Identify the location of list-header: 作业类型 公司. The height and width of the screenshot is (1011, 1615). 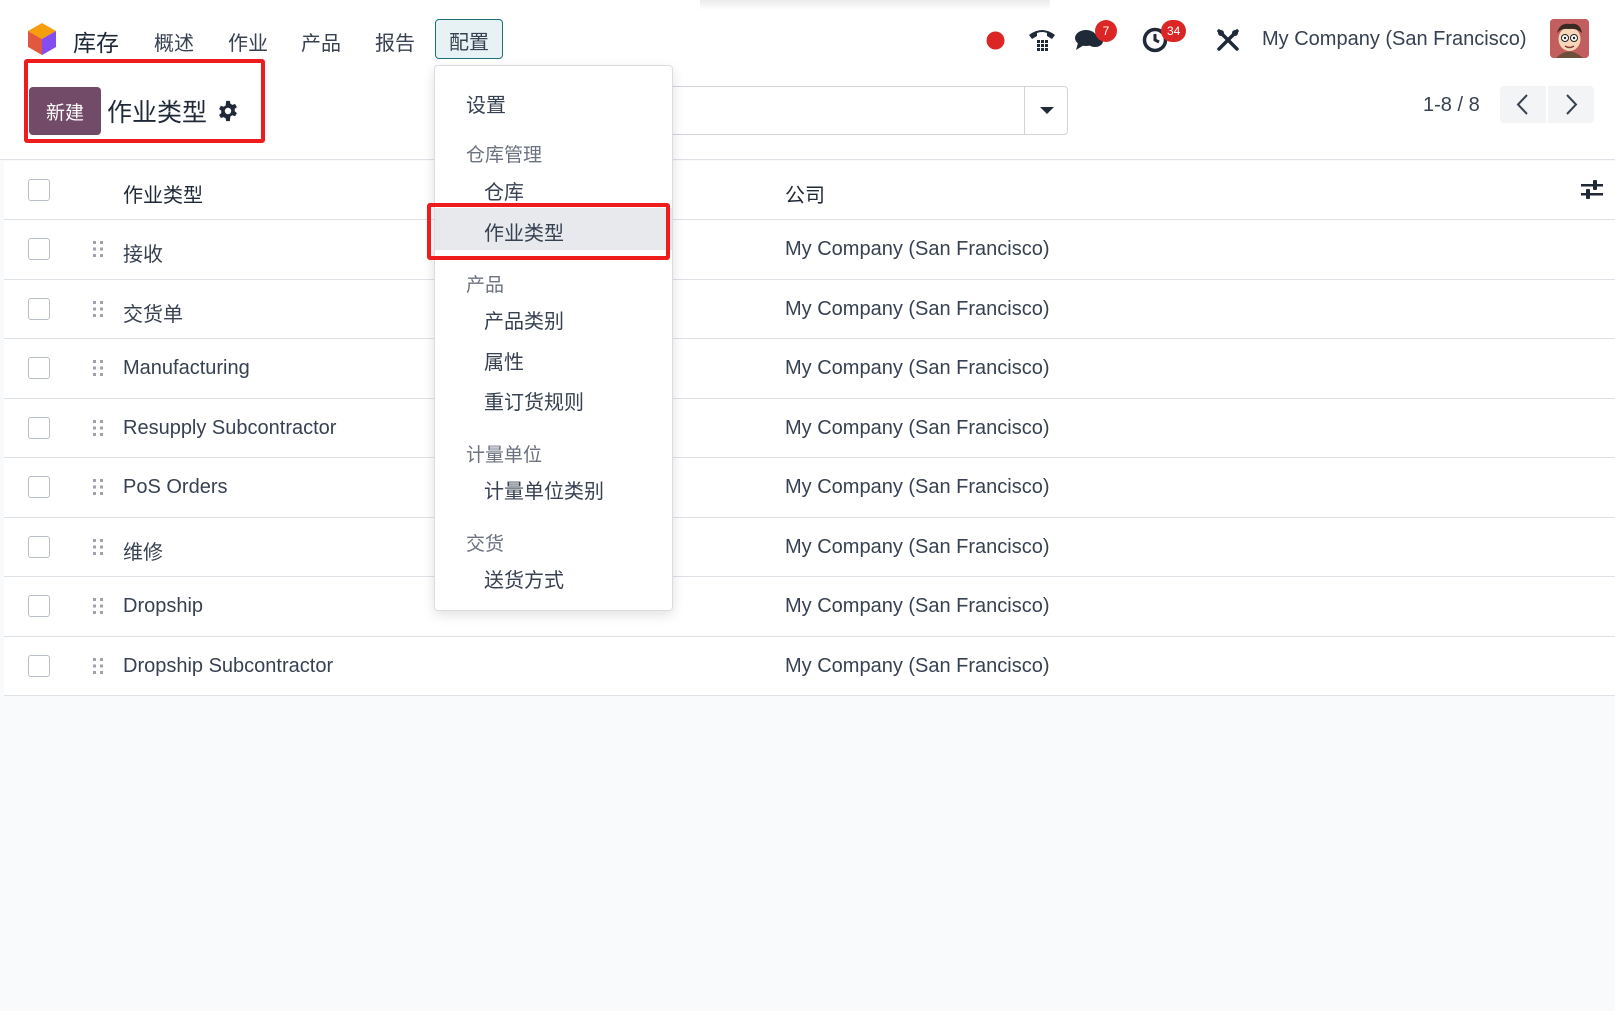
(809, 190).